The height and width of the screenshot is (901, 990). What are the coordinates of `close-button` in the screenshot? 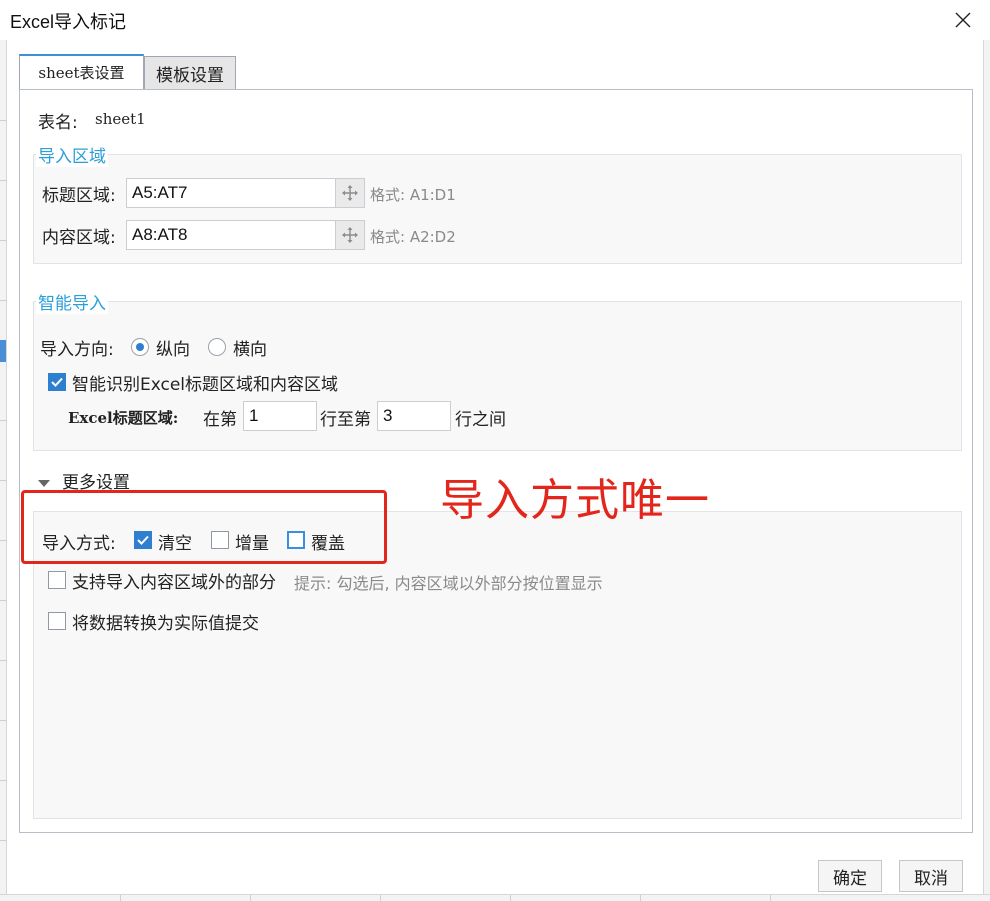 It's located at (963, 20).